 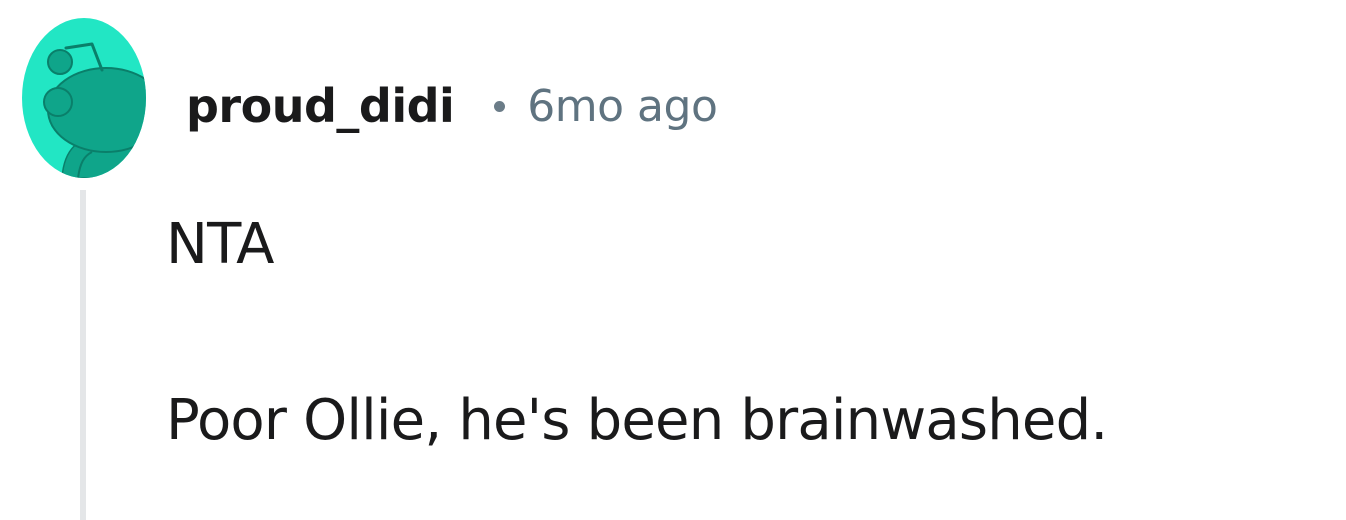 I want to click on comment-header: proud_didi 6mo ago, so click(x=452, y=106).